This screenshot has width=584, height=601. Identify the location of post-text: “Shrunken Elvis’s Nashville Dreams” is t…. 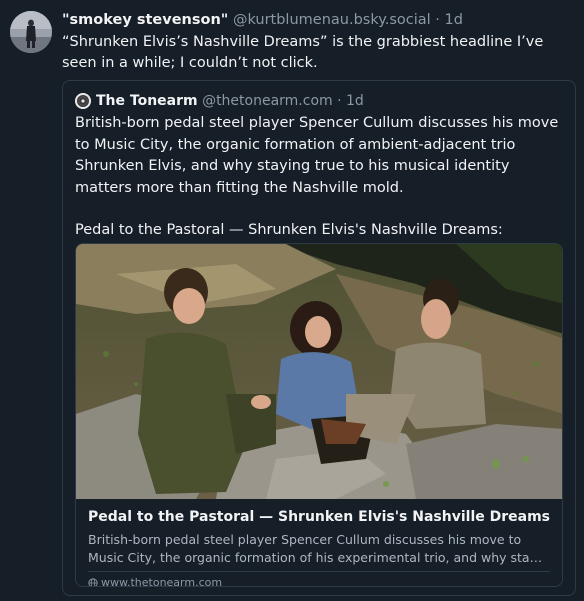
(303, 52).